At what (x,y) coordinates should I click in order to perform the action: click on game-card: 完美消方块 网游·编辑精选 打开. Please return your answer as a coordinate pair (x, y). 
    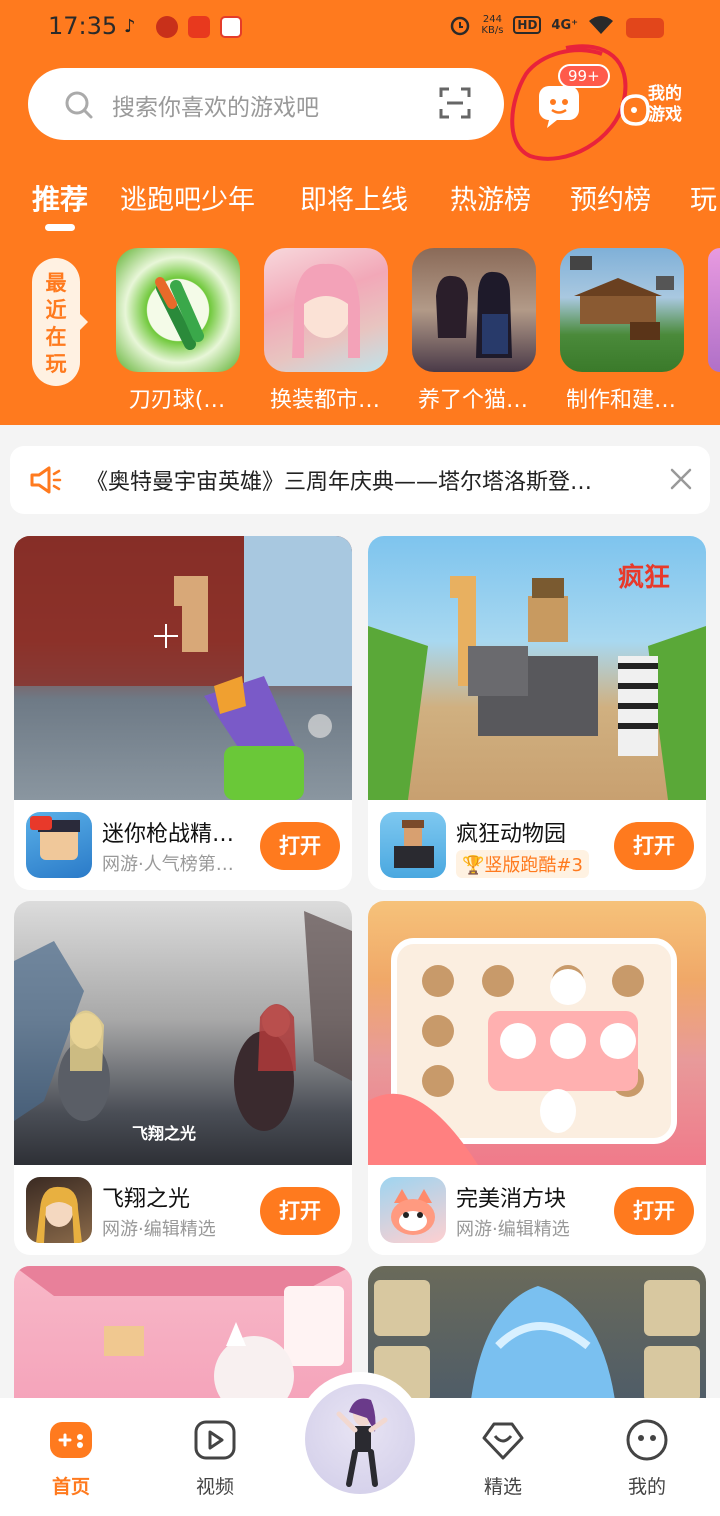
    Looking at the image, I should click on (537, 1078).